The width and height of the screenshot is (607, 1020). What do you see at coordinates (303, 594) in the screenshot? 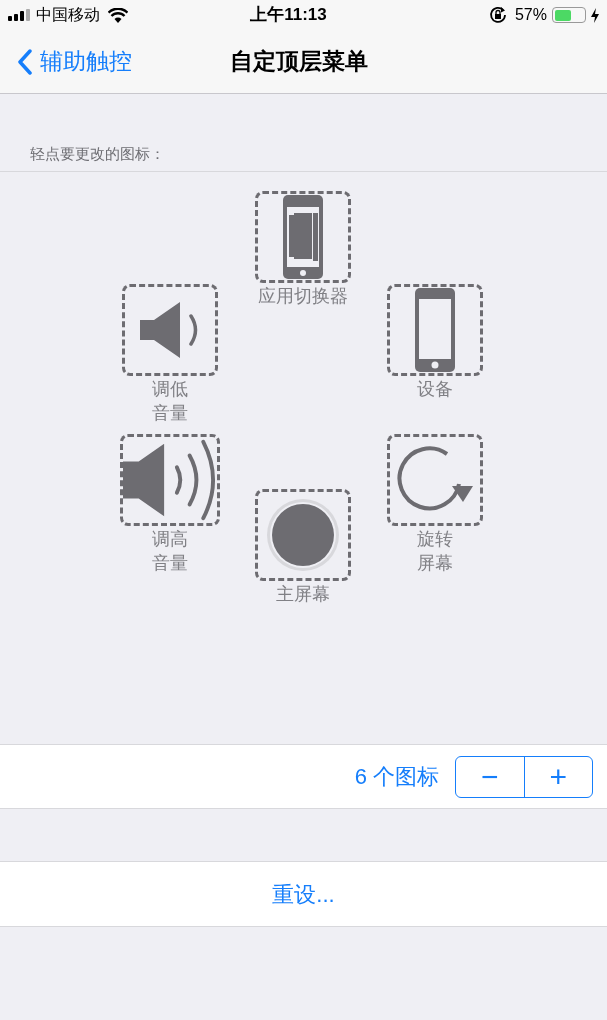
I see `icon-label: 主屏幕` at bounding box center [303, 594].